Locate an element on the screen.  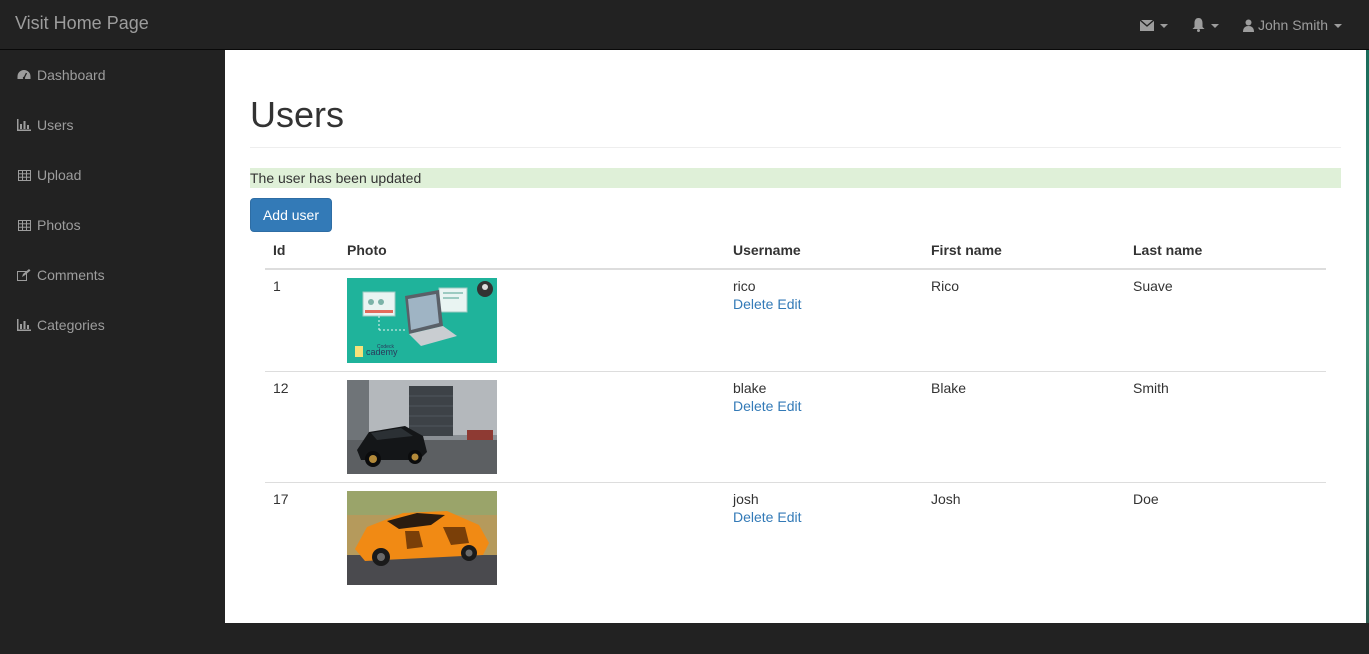
column-header-first-name: First name is located at coordinates (1024, 251).